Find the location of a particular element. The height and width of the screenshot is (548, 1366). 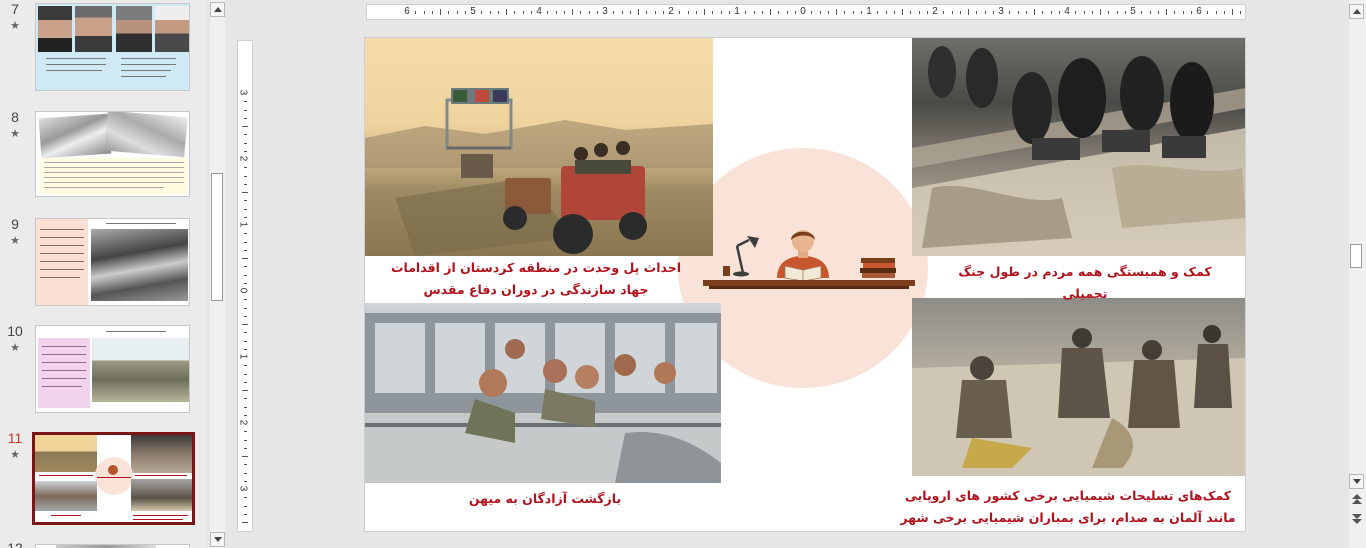

photo-chemical-attack is located at coordinates (1078, 387).